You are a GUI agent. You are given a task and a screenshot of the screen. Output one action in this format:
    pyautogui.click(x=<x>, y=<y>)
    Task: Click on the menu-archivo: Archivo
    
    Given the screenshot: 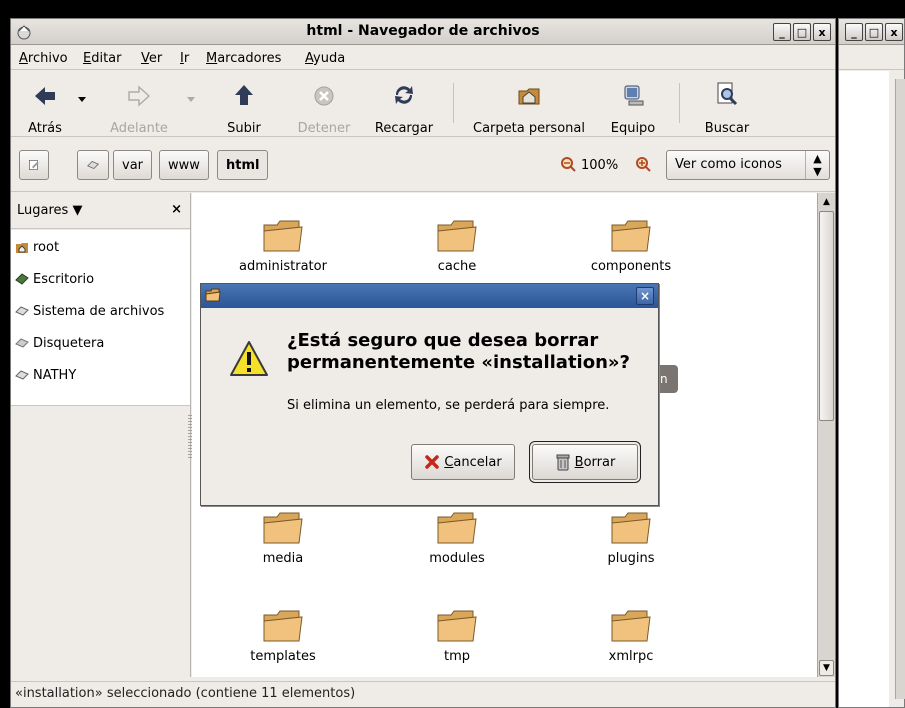 What is the action you would take?
    pyautogui.click(x=43, y=58)
    